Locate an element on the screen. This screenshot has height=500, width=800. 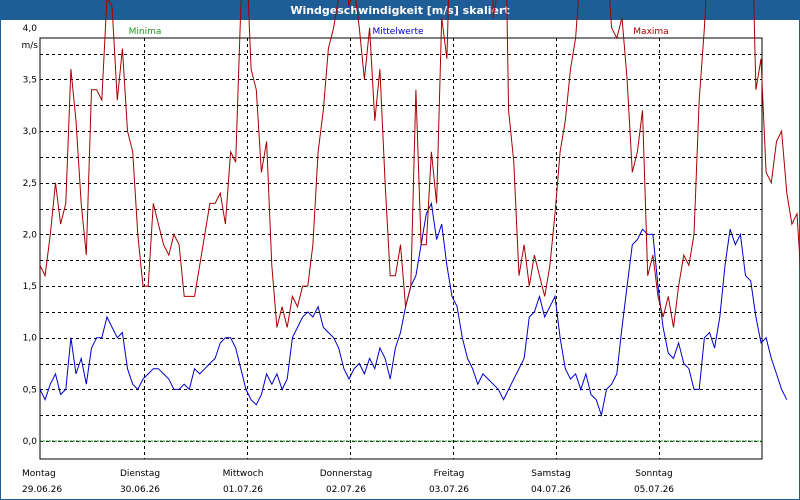
x-tick-date: 04.07.26 is located at coordinates (551, 490).